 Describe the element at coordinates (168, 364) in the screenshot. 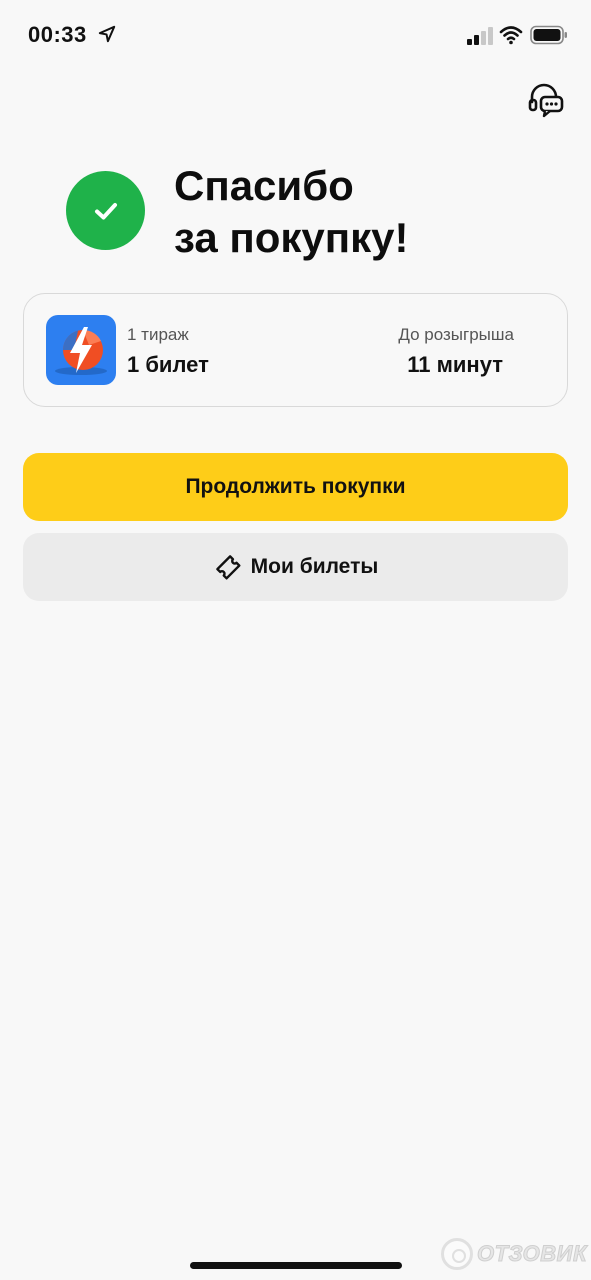

I see `ticket-count: 1 билет` at that location.